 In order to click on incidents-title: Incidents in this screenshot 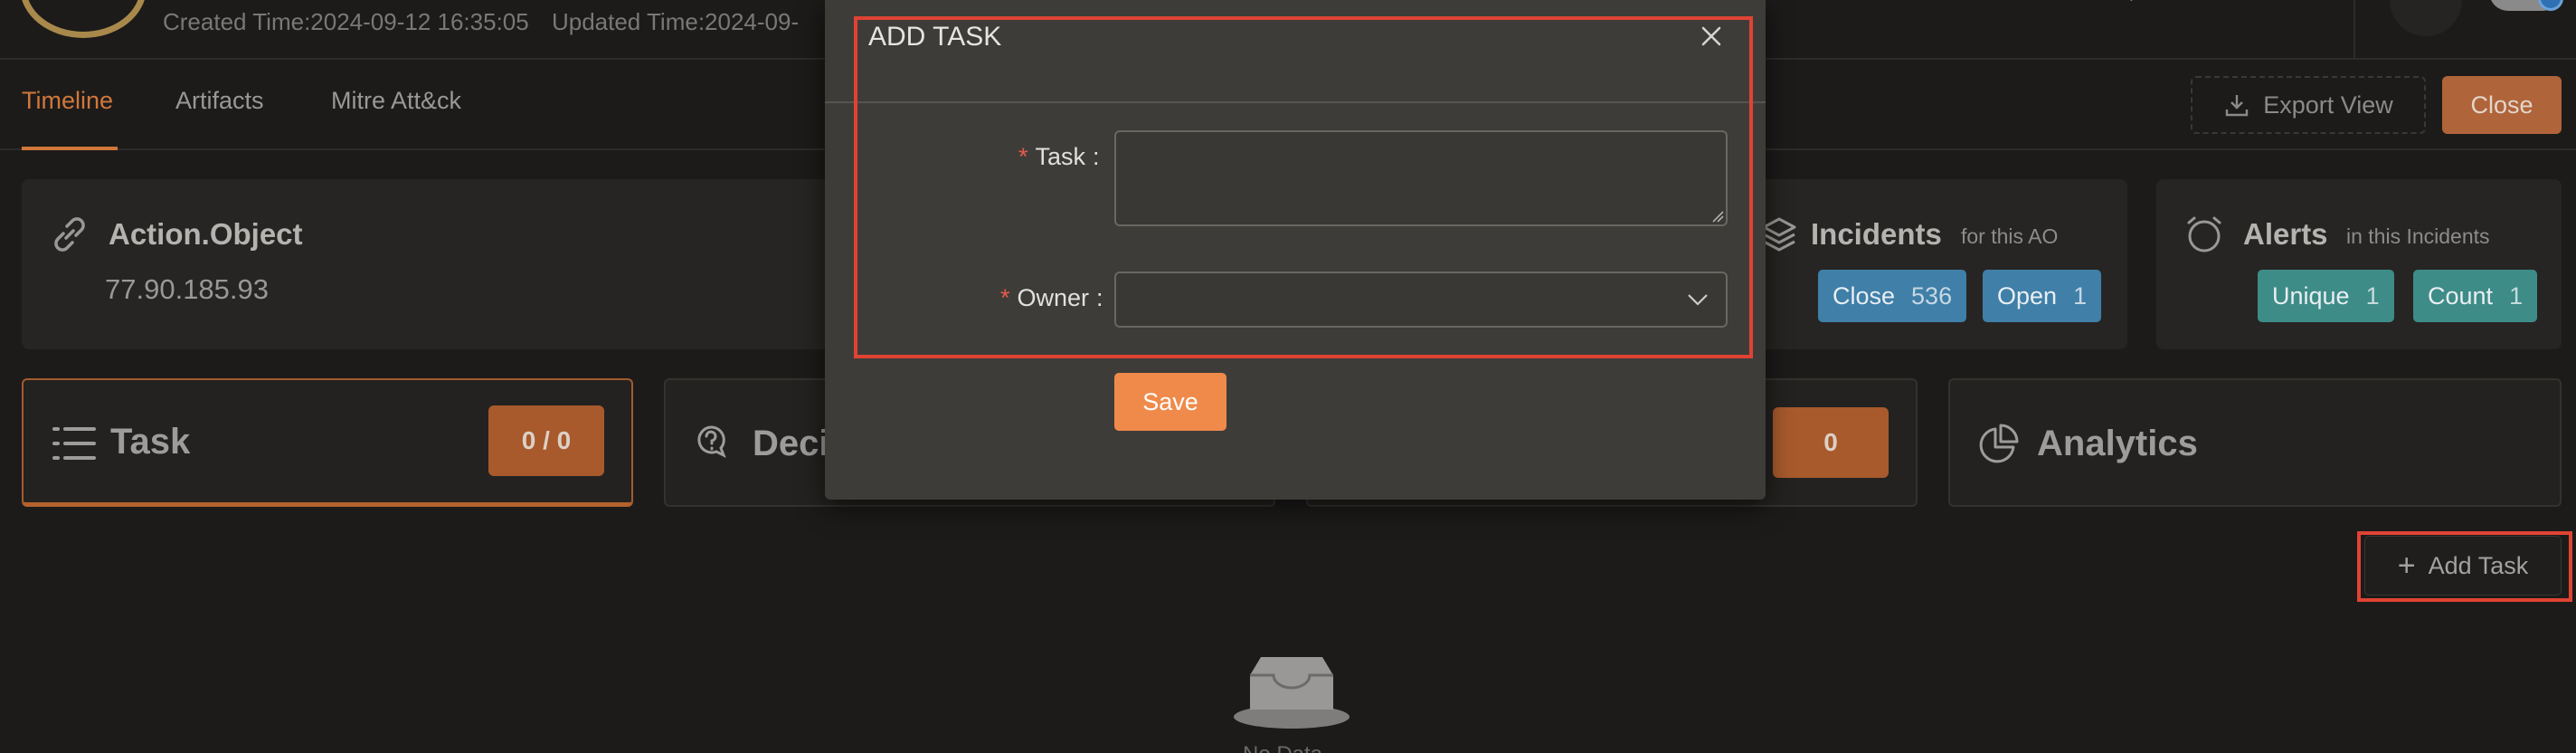, I will do `click(1876, 234)`.